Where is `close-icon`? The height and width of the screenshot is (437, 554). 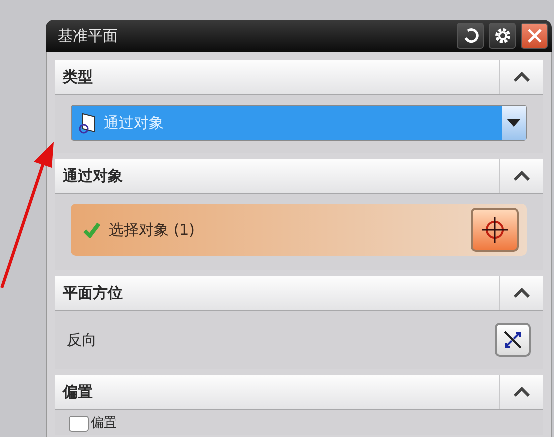
close-icon is located at coordinates (534, 36).